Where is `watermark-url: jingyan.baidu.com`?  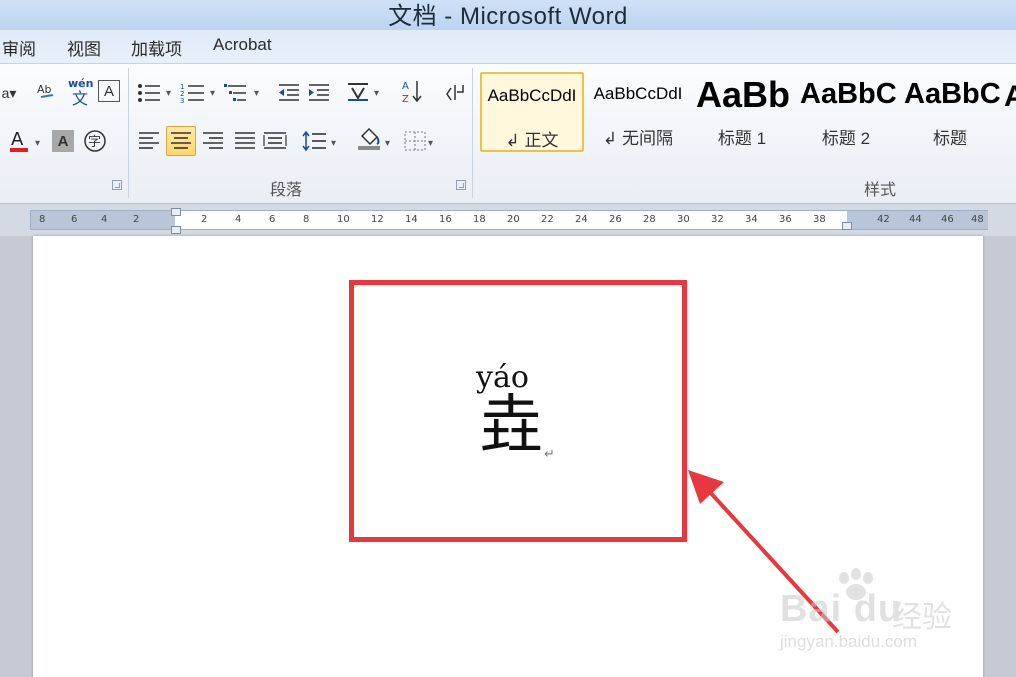
watermark-url: jingyan.baidu.com is located at coordinates (849, 641).